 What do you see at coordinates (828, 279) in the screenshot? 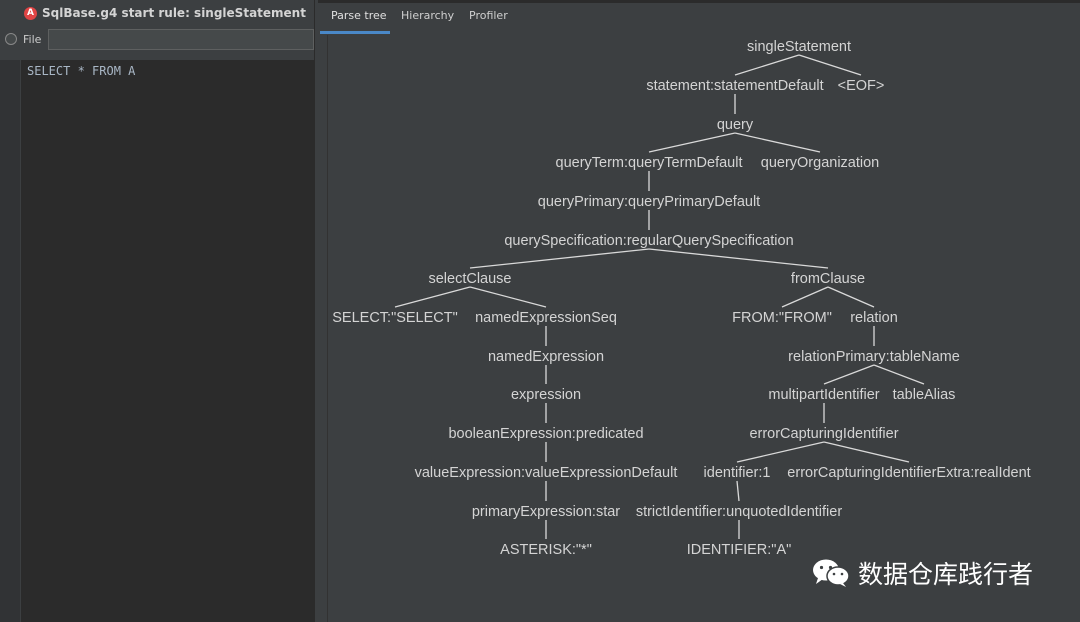
I see `tree-node: fromClause` at bounding box center [828, 279].